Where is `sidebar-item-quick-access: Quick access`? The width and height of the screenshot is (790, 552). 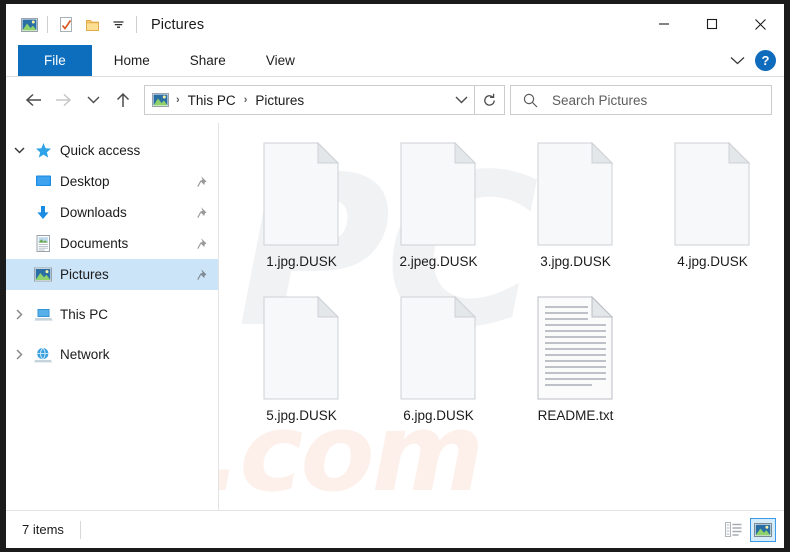
sidebar-item-quick-access: Quick access is located at coordinates (112, 150).